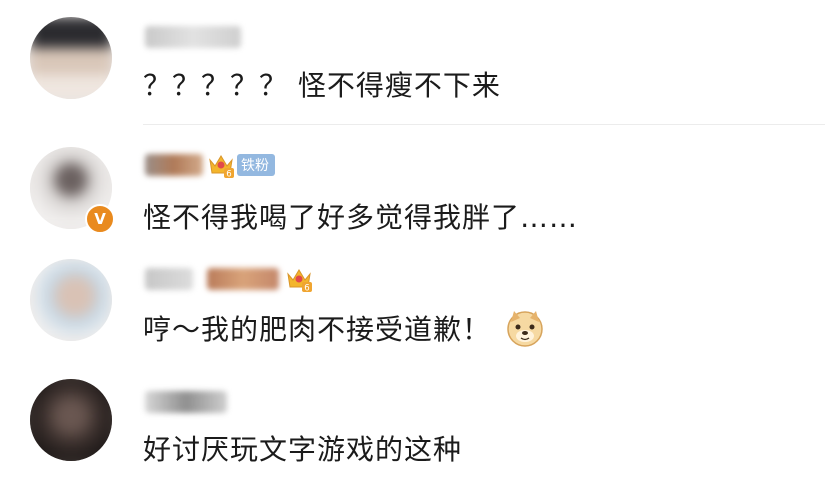  I want to click on verified-badge-icon: V, so click(100, 219).